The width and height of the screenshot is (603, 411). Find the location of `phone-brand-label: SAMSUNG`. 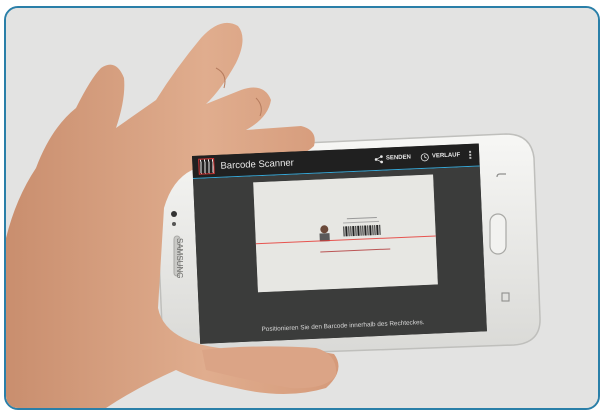

phone-brand-label: SAMSUNG is located at coordinates (179, 258).